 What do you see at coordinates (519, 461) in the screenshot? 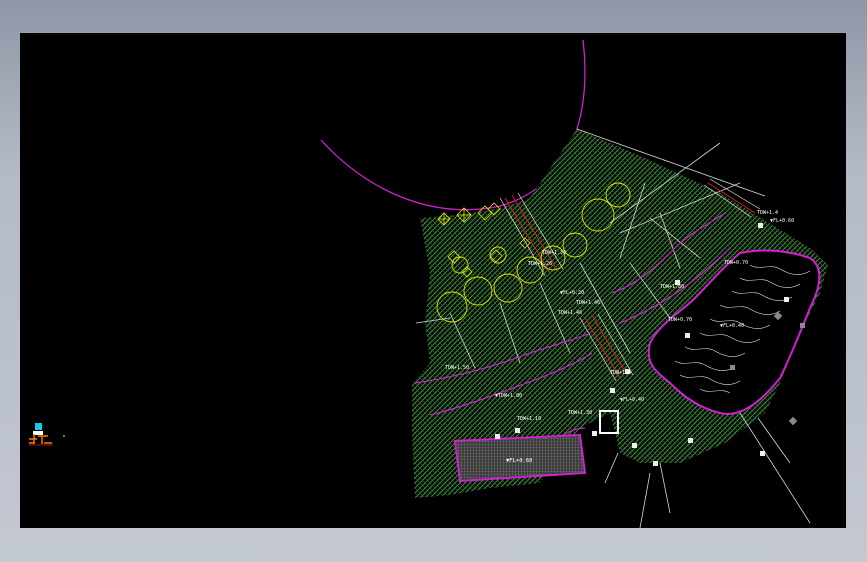
I see `label-fl-terrace: ▼FL+0.60` at bounding box center [519, 461].